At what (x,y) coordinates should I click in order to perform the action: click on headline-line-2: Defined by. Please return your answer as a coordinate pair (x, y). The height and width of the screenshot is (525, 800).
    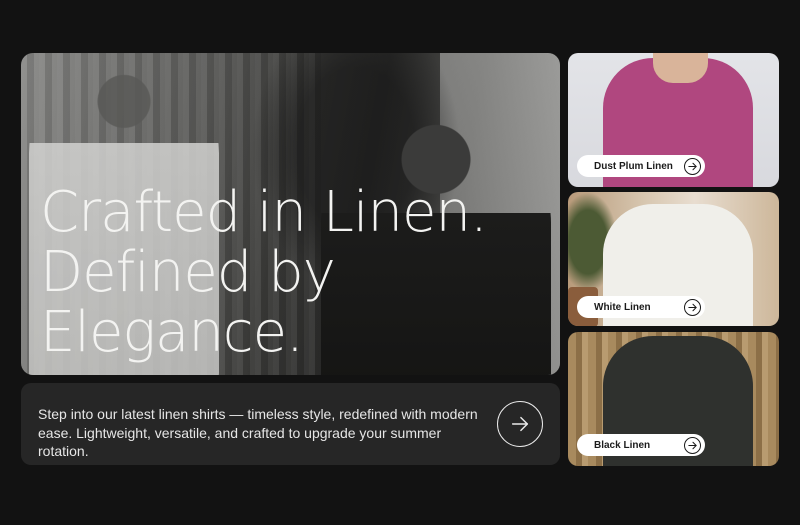
    Looking at the image, I should click on (188, 272).